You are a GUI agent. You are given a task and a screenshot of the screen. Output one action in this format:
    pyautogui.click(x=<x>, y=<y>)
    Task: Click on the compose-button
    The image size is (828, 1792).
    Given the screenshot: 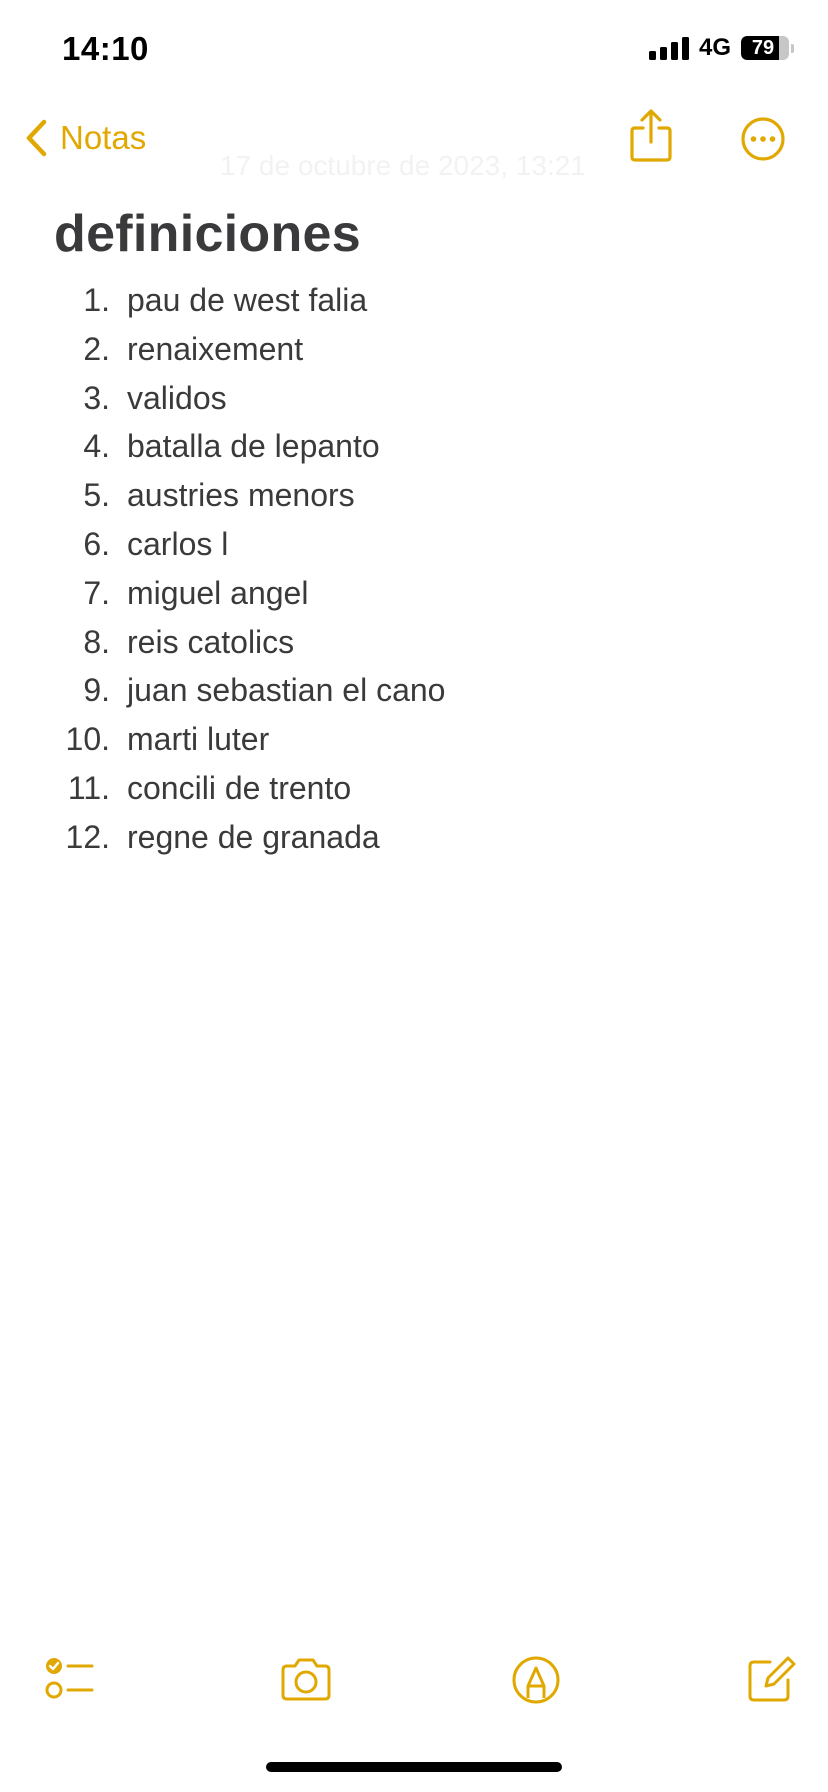 What is the action you would take?
    pyautogui.click(x=770, y=1680)
    